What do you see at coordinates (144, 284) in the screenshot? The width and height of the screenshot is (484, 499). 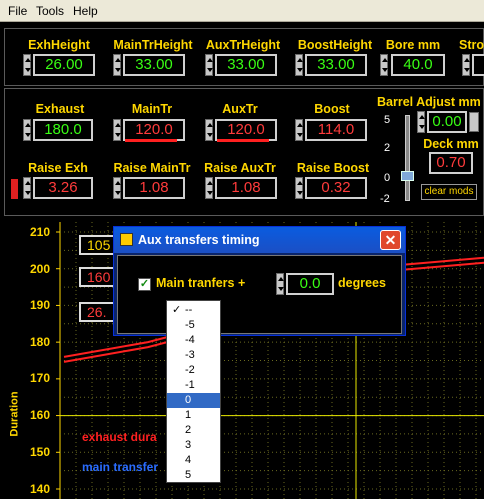 I see `main-tranfers-checkbox: ✓` at bounding box center [144, 284].